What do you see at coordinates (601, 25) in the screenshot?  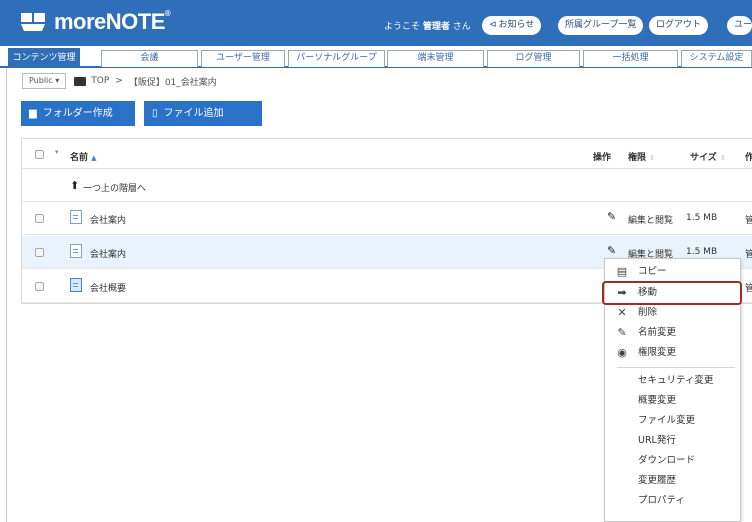 I see `group-list-button: 所属グループ一覧` at bounding box center [601, 25].